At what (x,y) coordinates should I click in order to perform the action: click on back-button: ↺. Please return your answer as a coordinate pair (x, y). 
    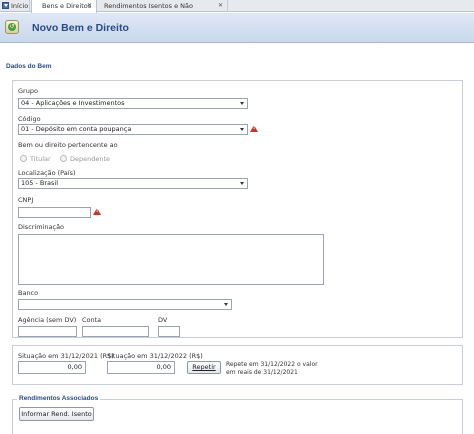
    Looking at the image, I should click on (12, 27).